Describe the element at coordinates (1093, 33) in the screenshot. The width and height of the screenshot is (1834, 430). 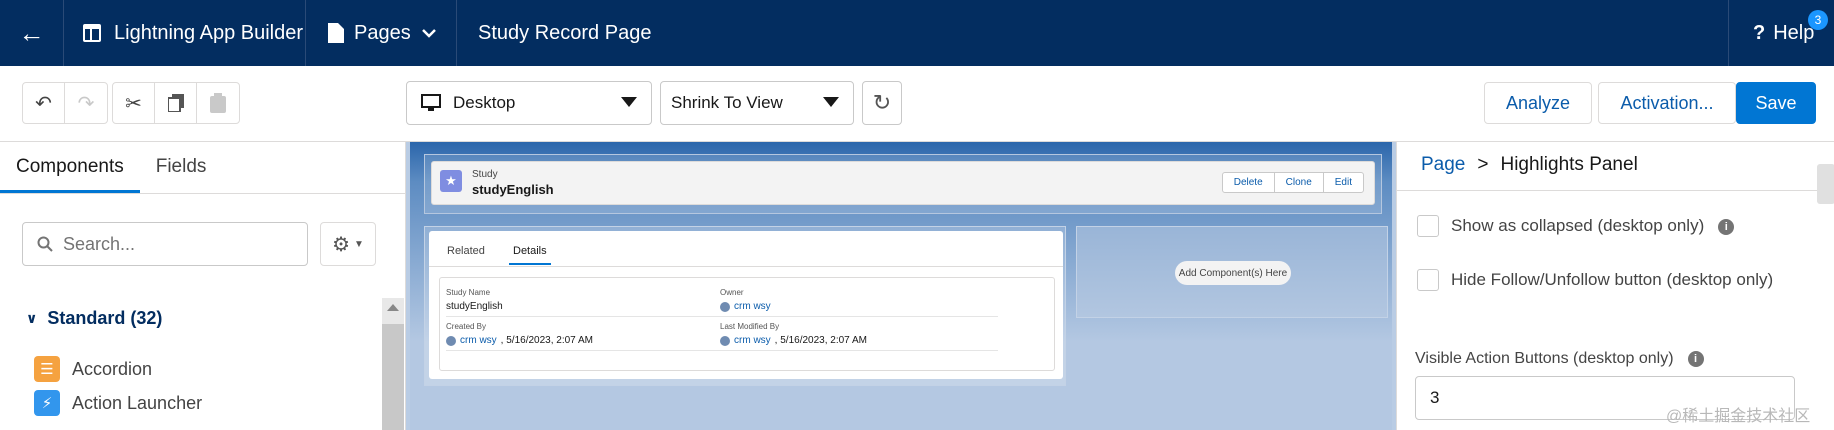
I see `page-title: Study Record Page` at that location.